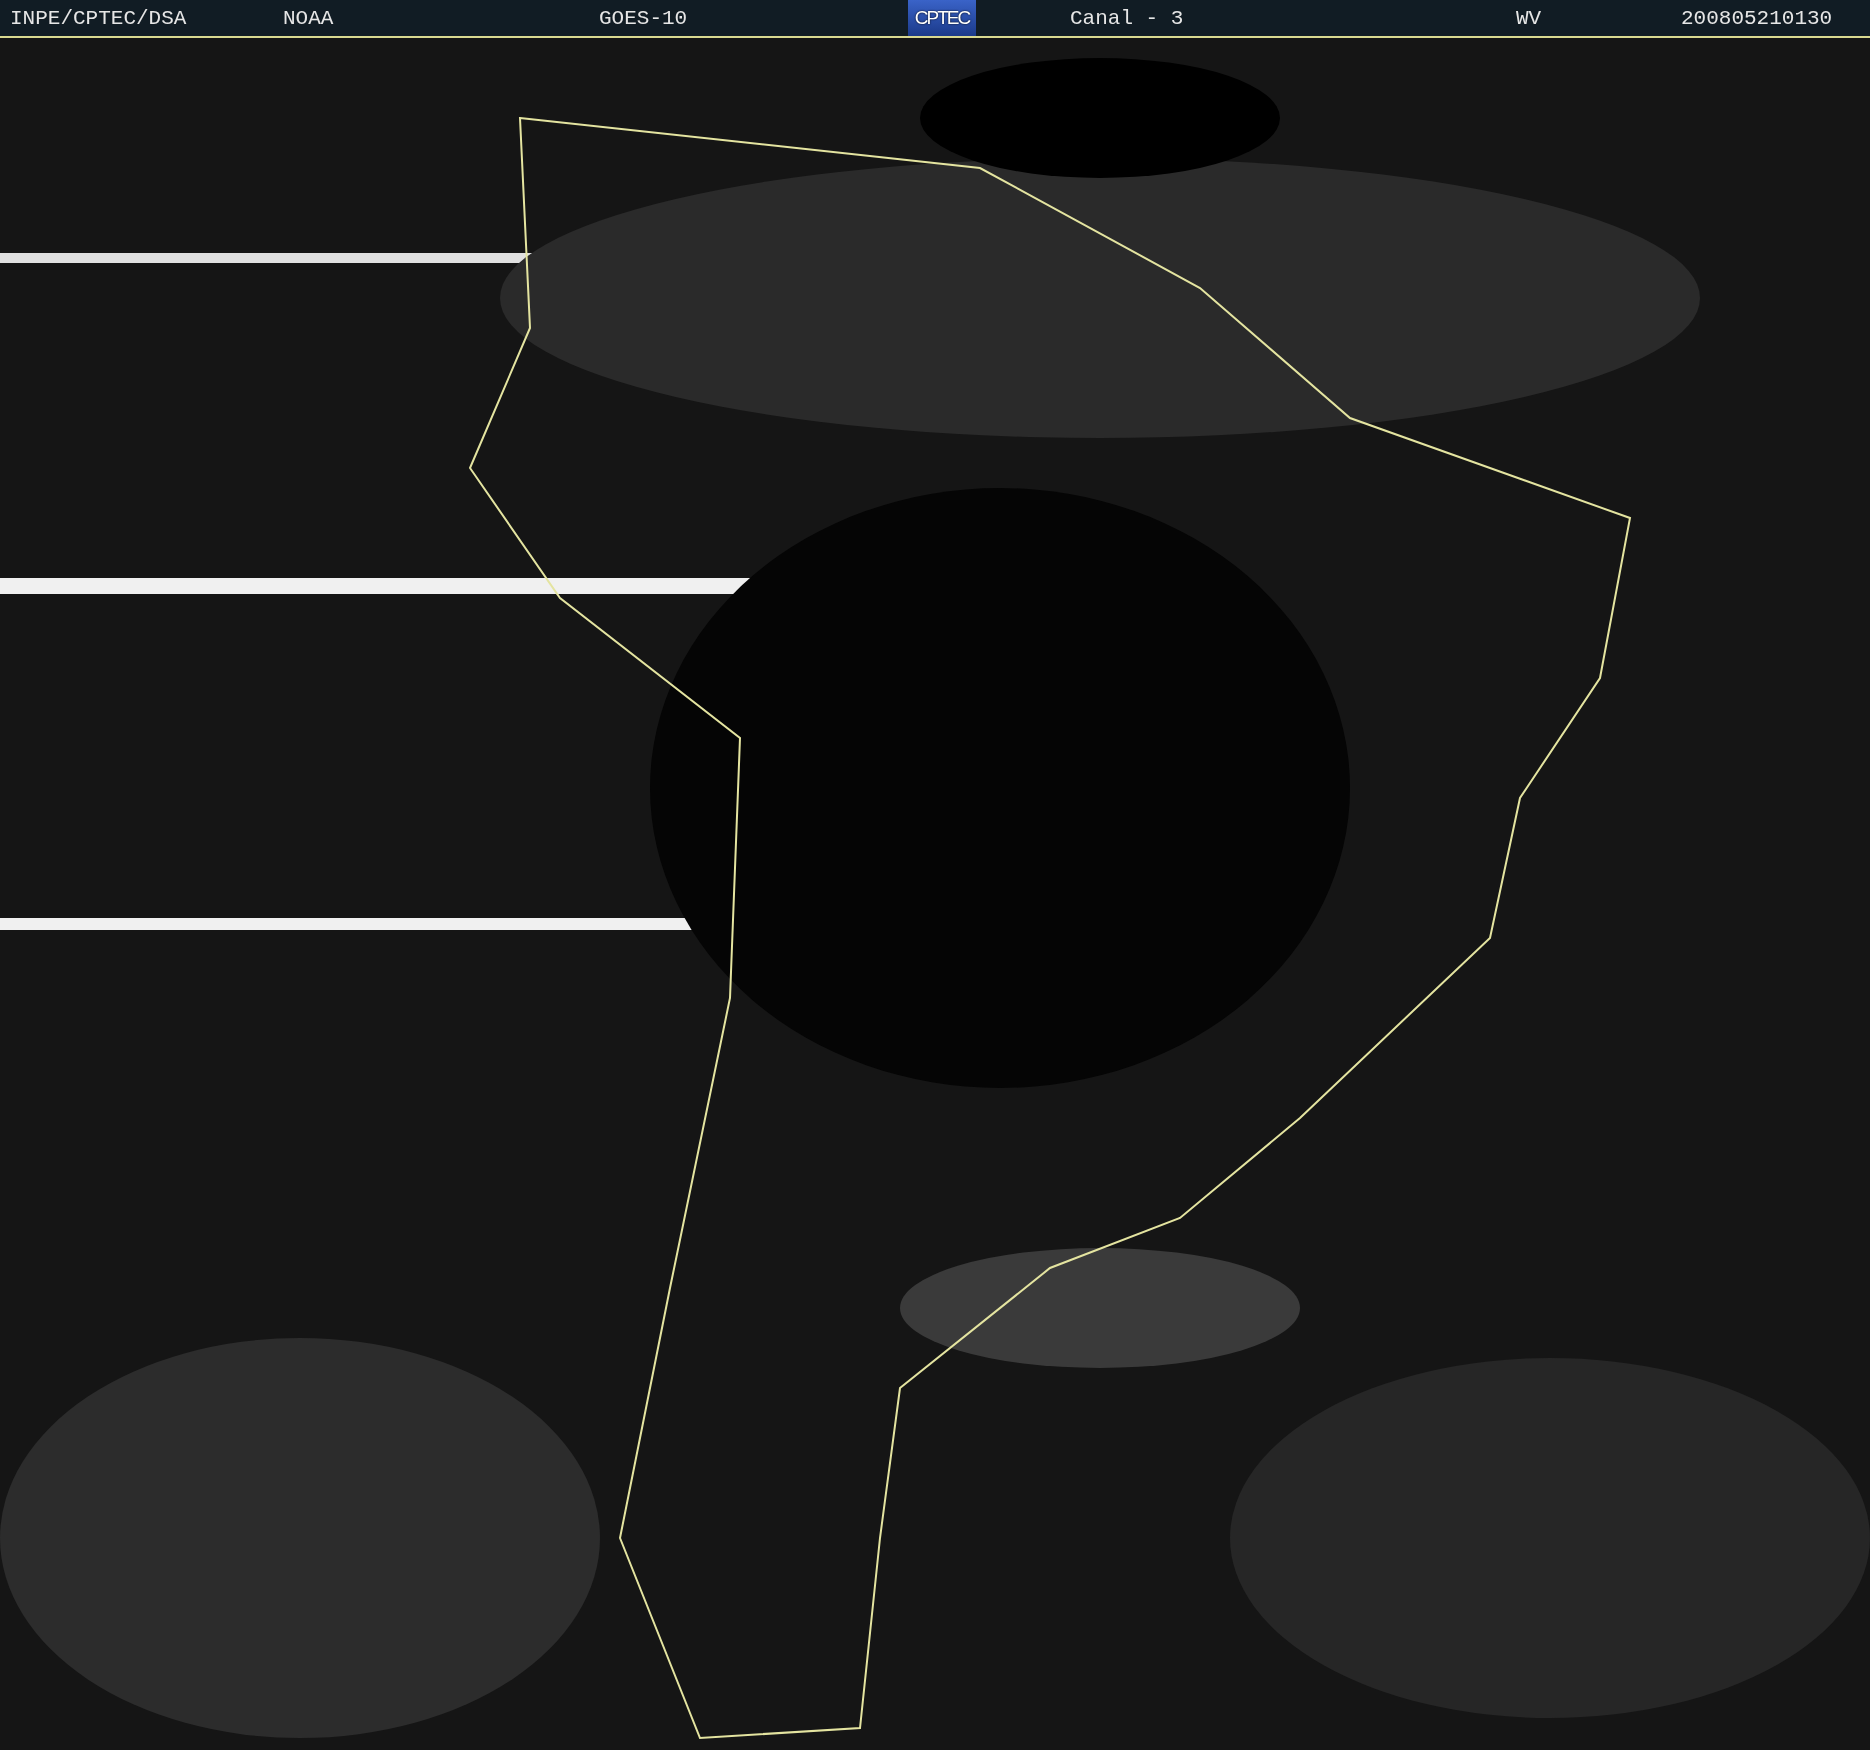  I want to click on header-label: NOAA, so click(308, 18).